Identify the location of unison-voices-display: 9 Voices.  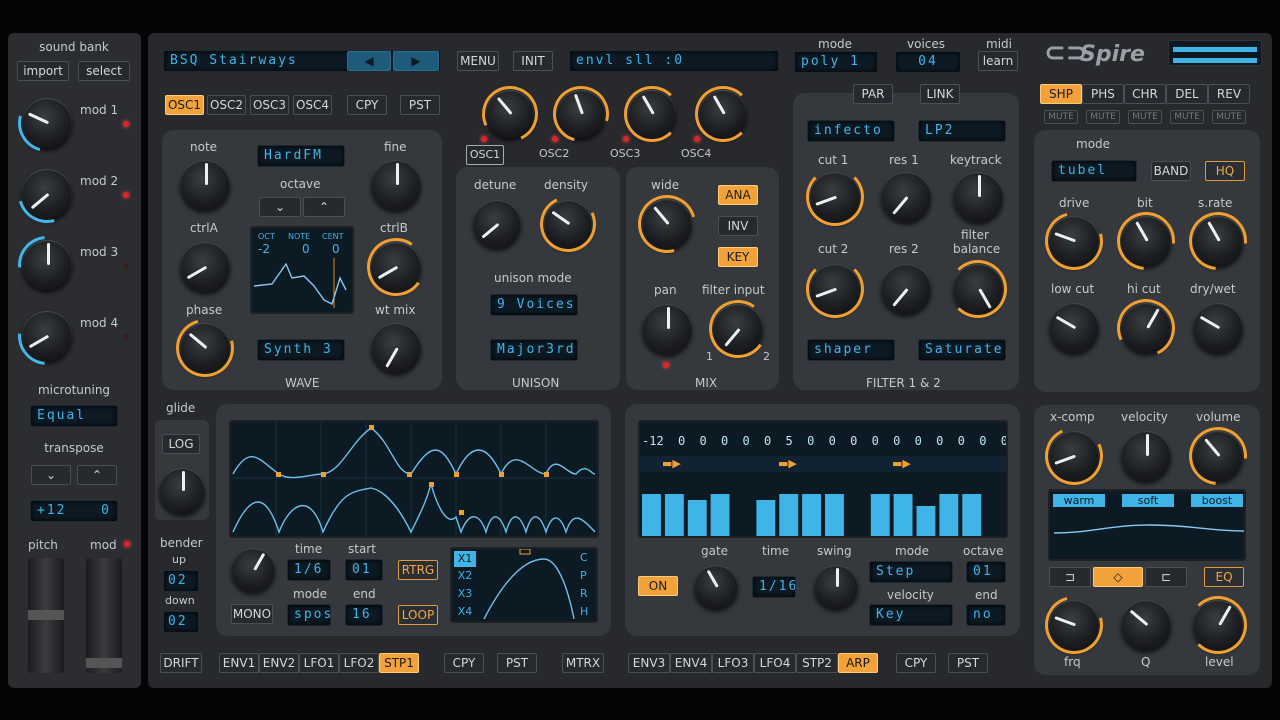
(534, 305).